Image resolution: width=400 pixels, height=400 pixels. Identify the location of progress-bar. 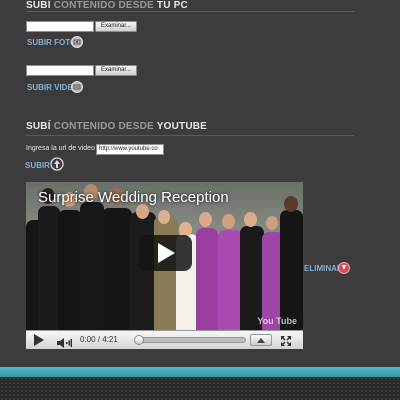
(190, 340).